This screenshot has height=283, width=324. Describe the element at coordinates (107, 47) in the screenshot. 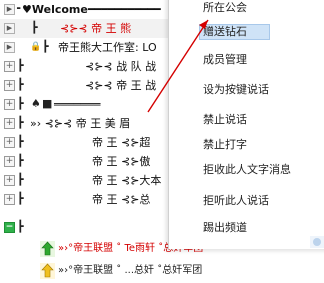

I see `channel-name: 帝王熊大工作室: LO` at that location.